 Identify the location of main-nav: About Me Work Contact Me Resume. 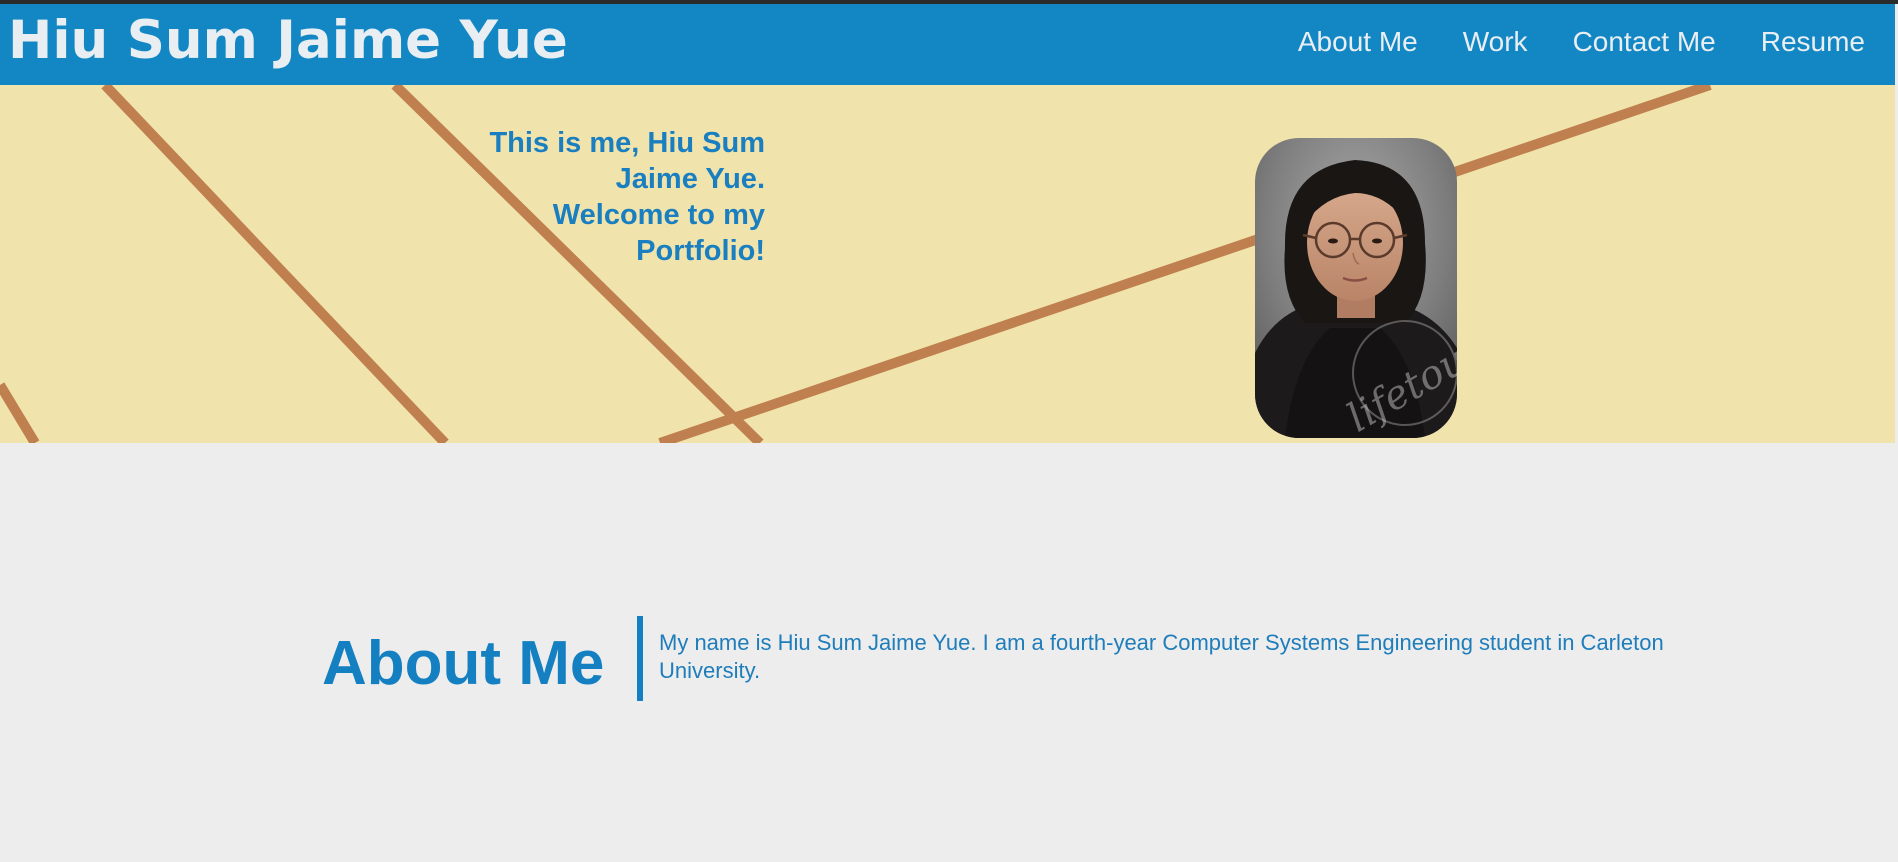
(1581, 42).